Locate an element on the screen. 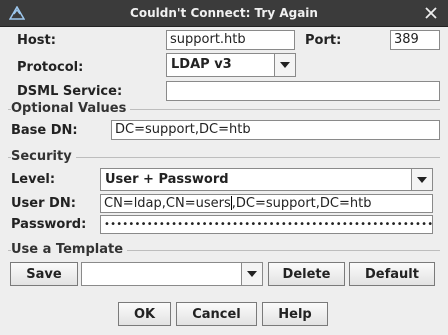 Image resolution: width=448 pixels, height=335 pixels. level-label: Level: is located at coordinates (33, 179).